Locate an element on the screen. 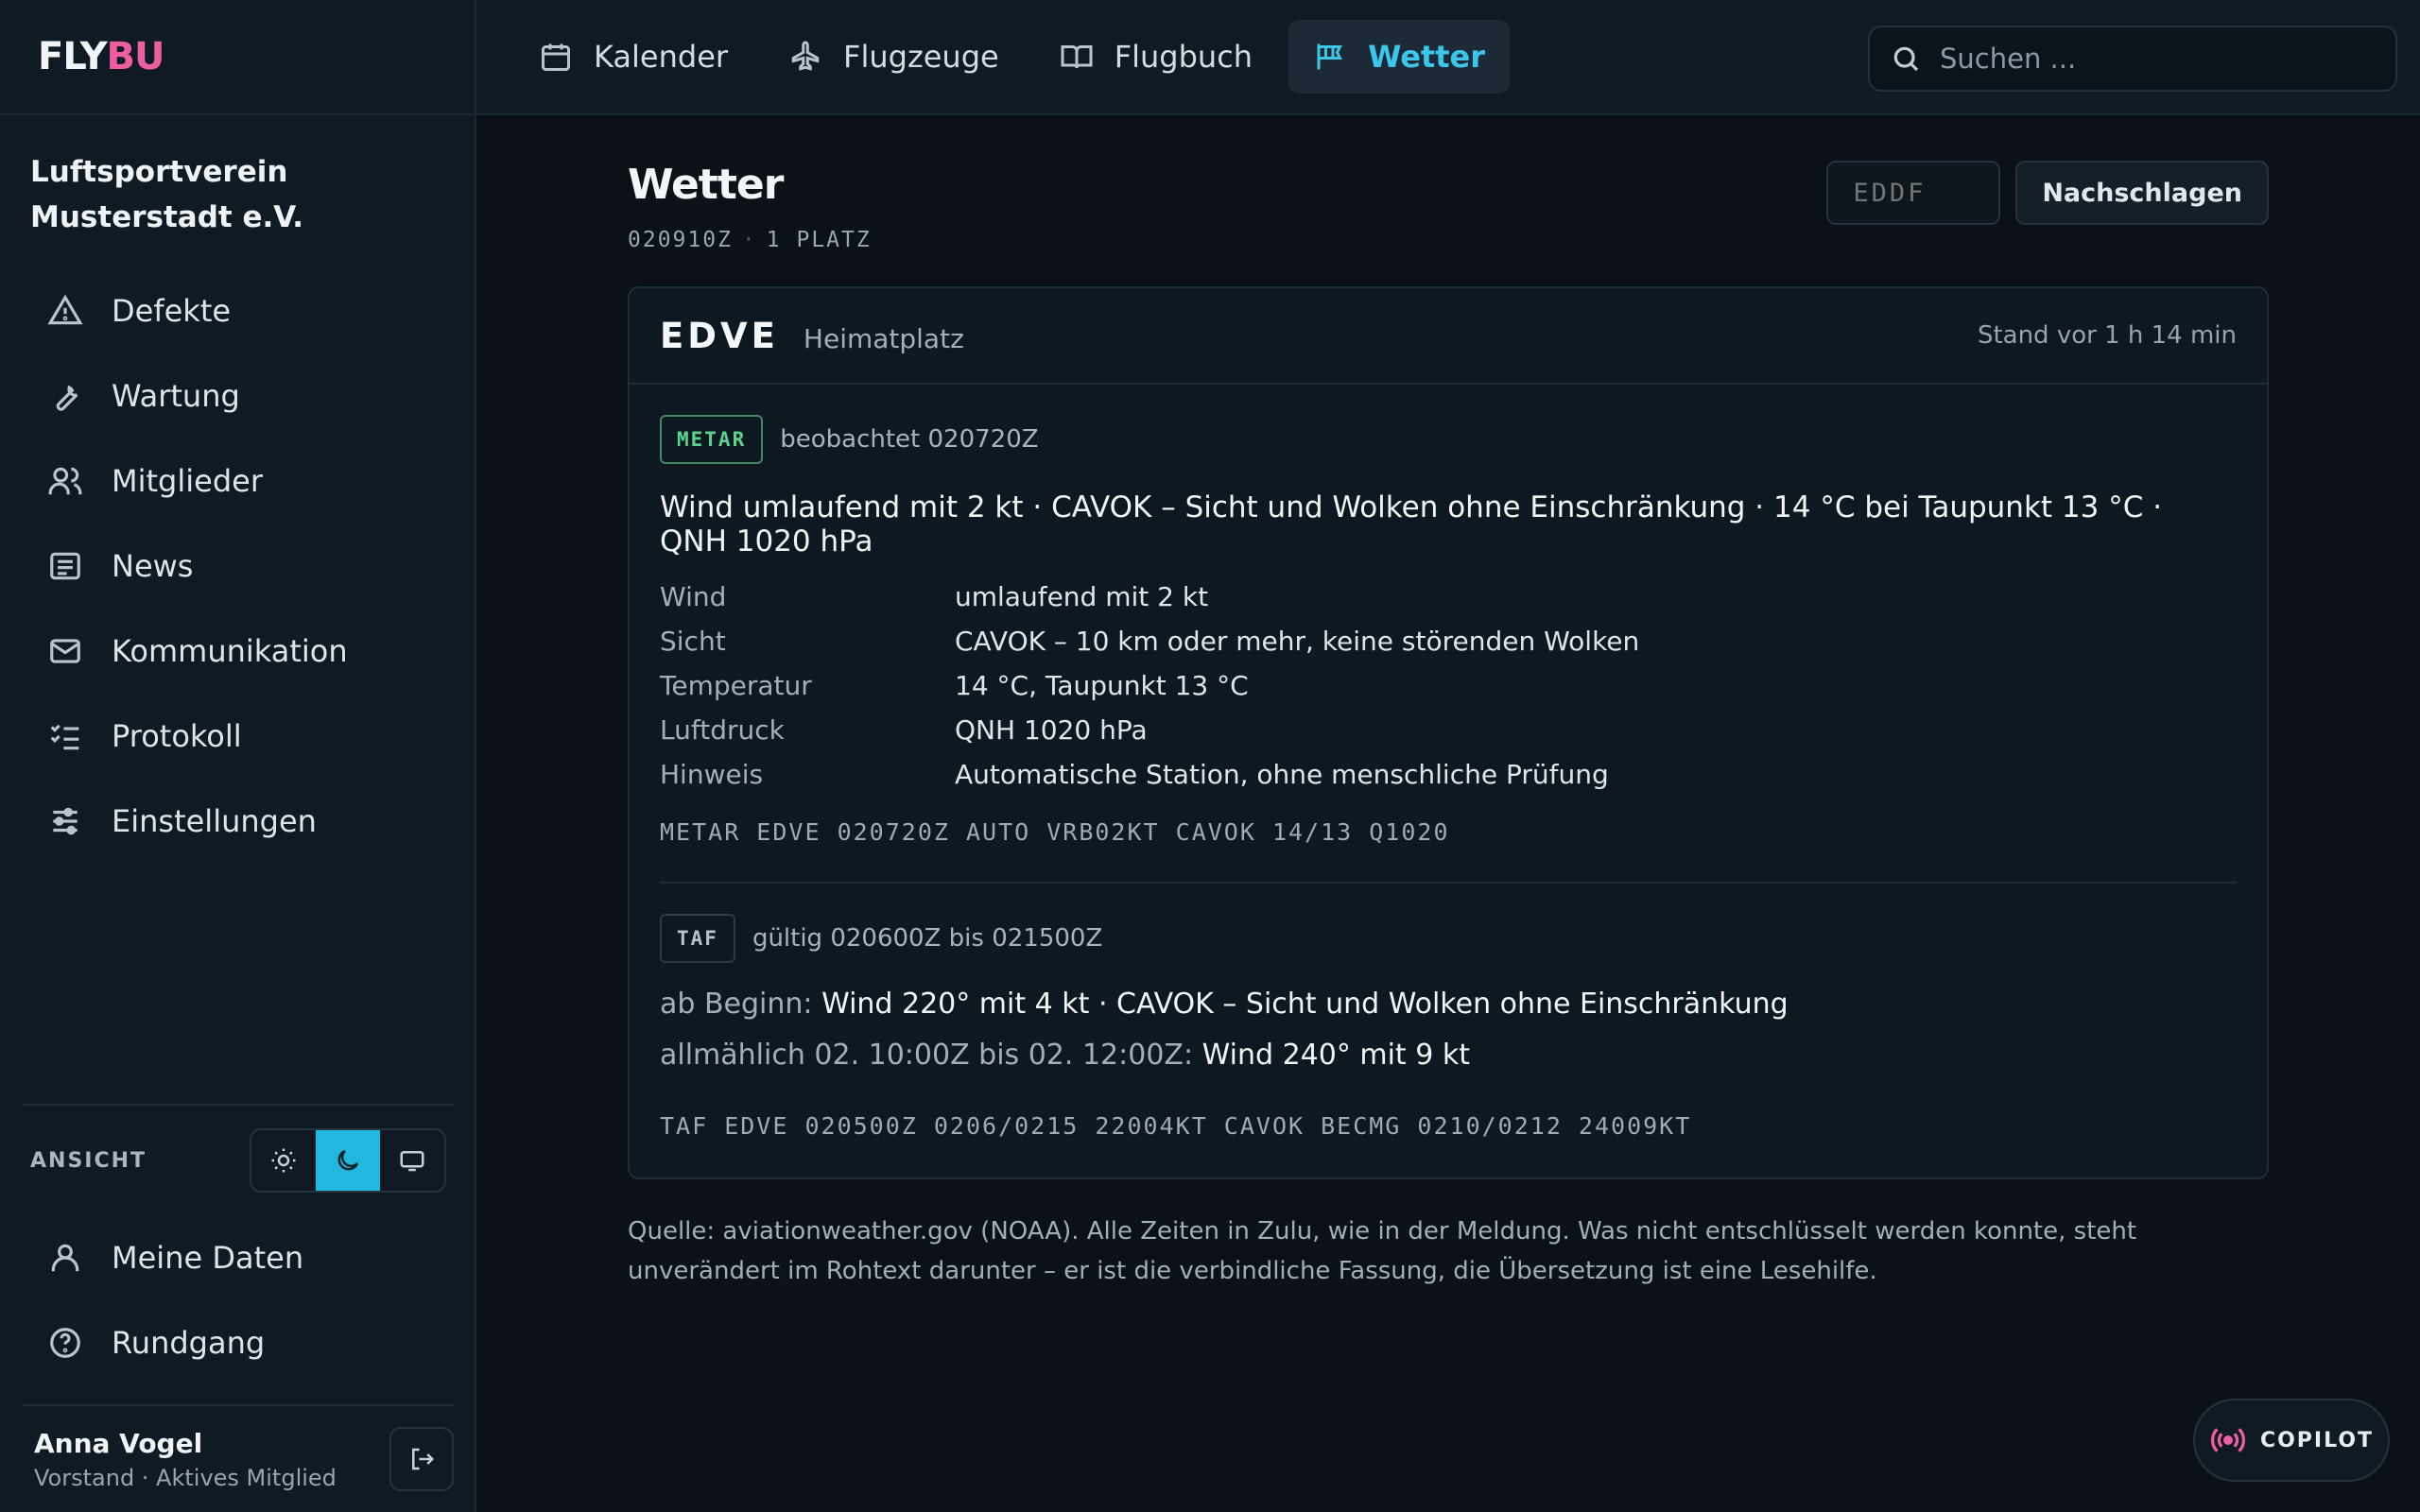 Image resolution: width=2420 pixels, height=1512 pixels. sidebar-item-protokoll: Protokoll is located at coordinates (237, 736).